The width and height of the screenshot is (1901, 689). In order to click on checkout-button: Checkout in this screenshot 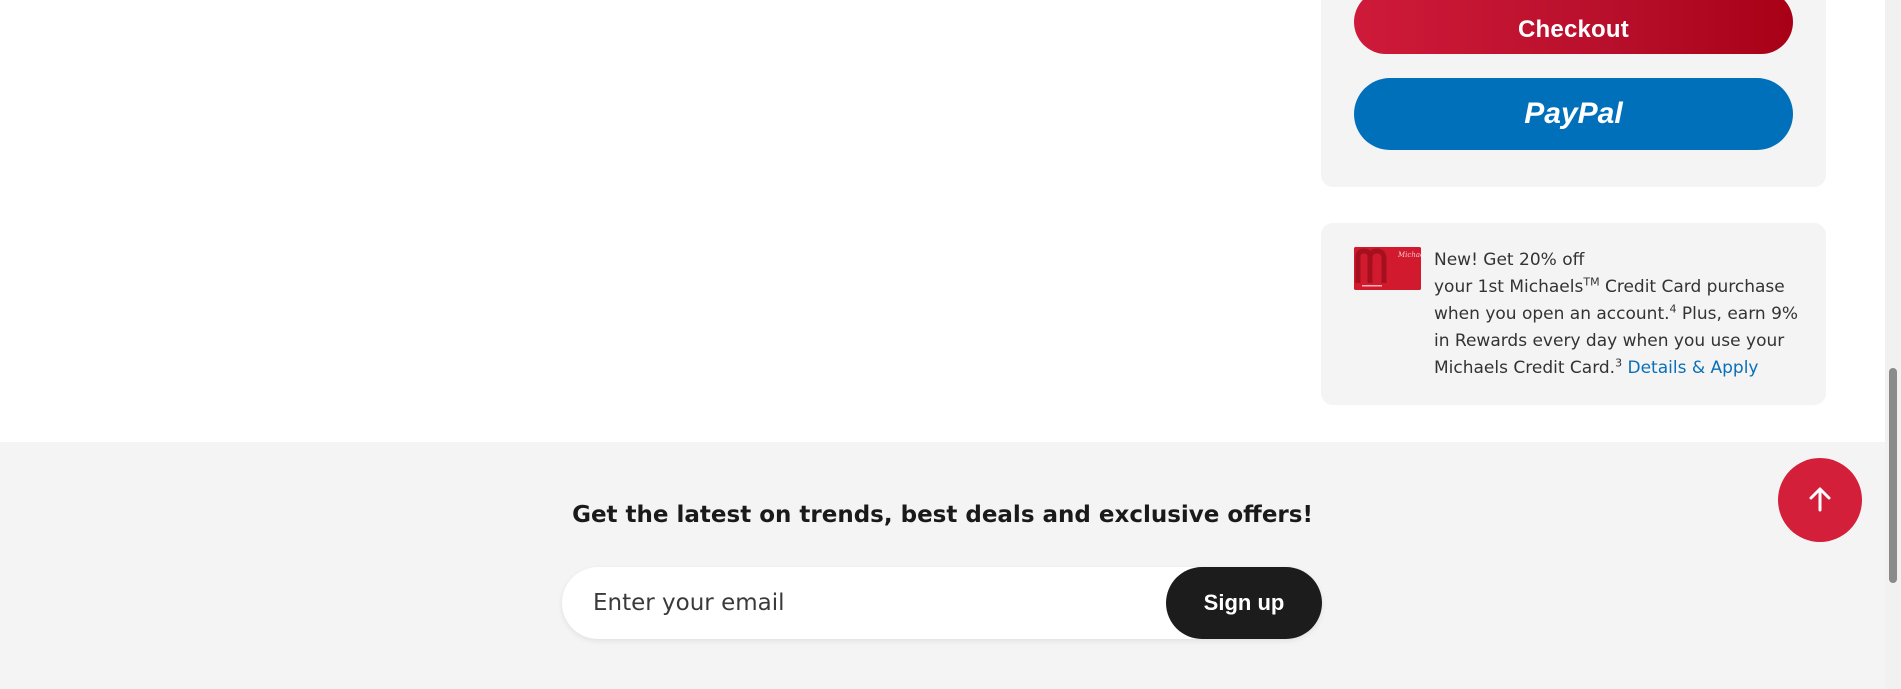, I will do `click(1573, 27)`.